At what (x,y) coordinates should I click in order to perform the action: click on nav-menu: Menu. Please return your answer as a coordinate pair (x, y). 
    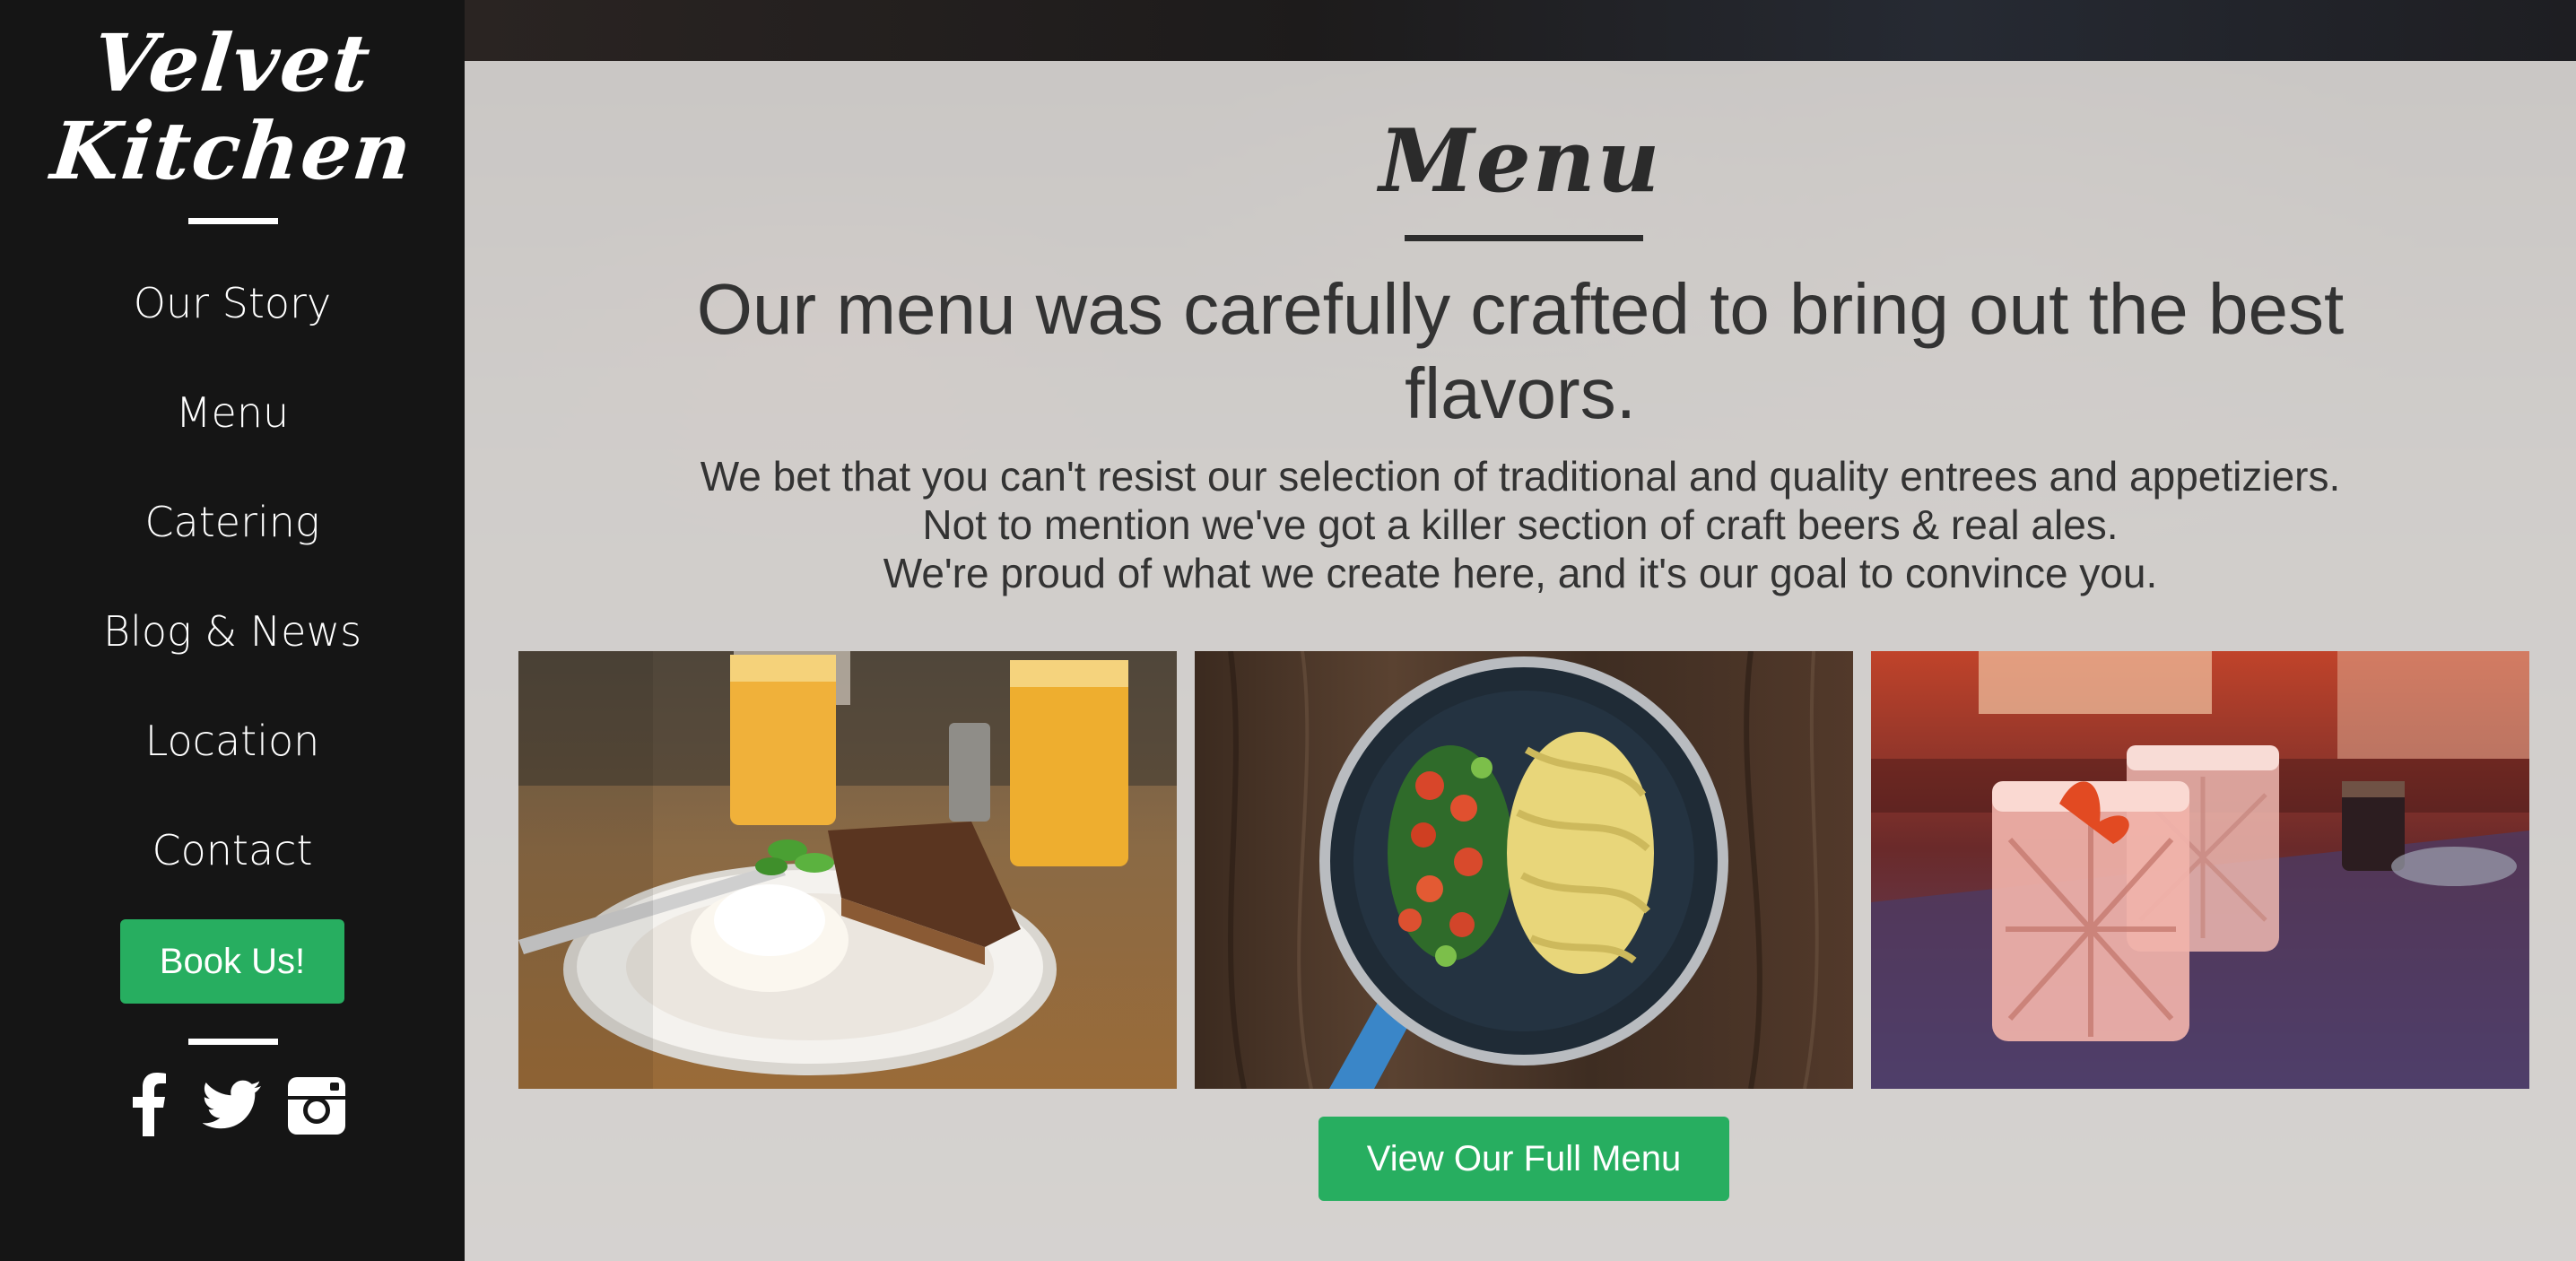
    Looking at the image, I should click on (232, 413).